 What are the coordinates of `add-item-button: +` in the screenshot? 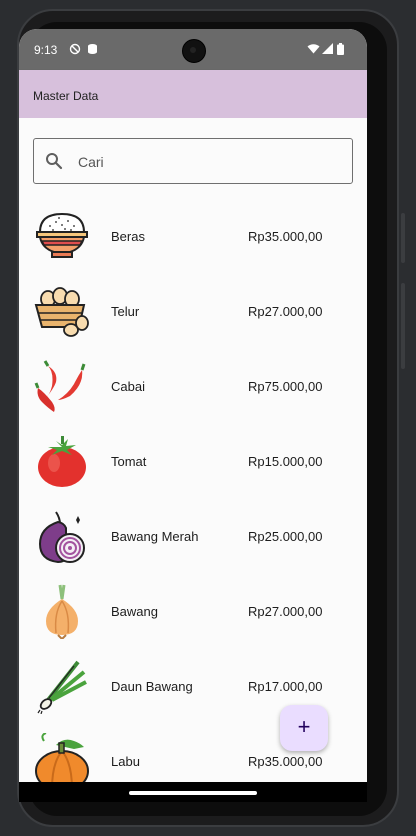 It's located at (304, 728).